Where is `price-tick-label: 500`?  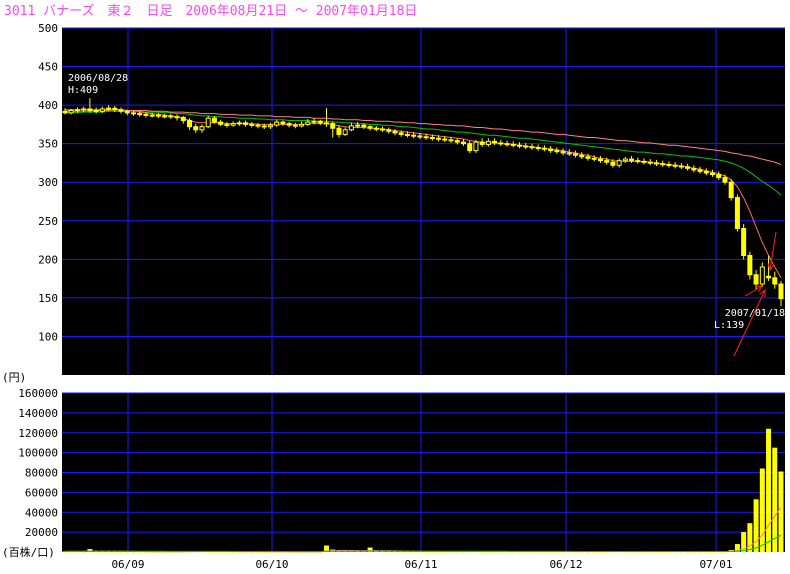
price-tick-label: 500 is located at coordinates (48, 28).